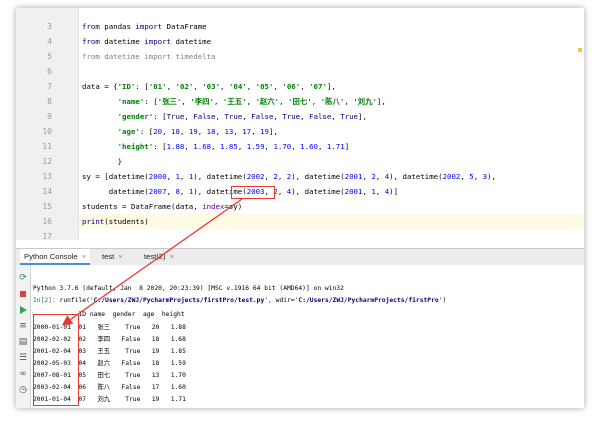 The image size is (594, 424). Describe the element at coordinates (169, 101) in the screenshot. I see `code-token: '张三'` at that location.